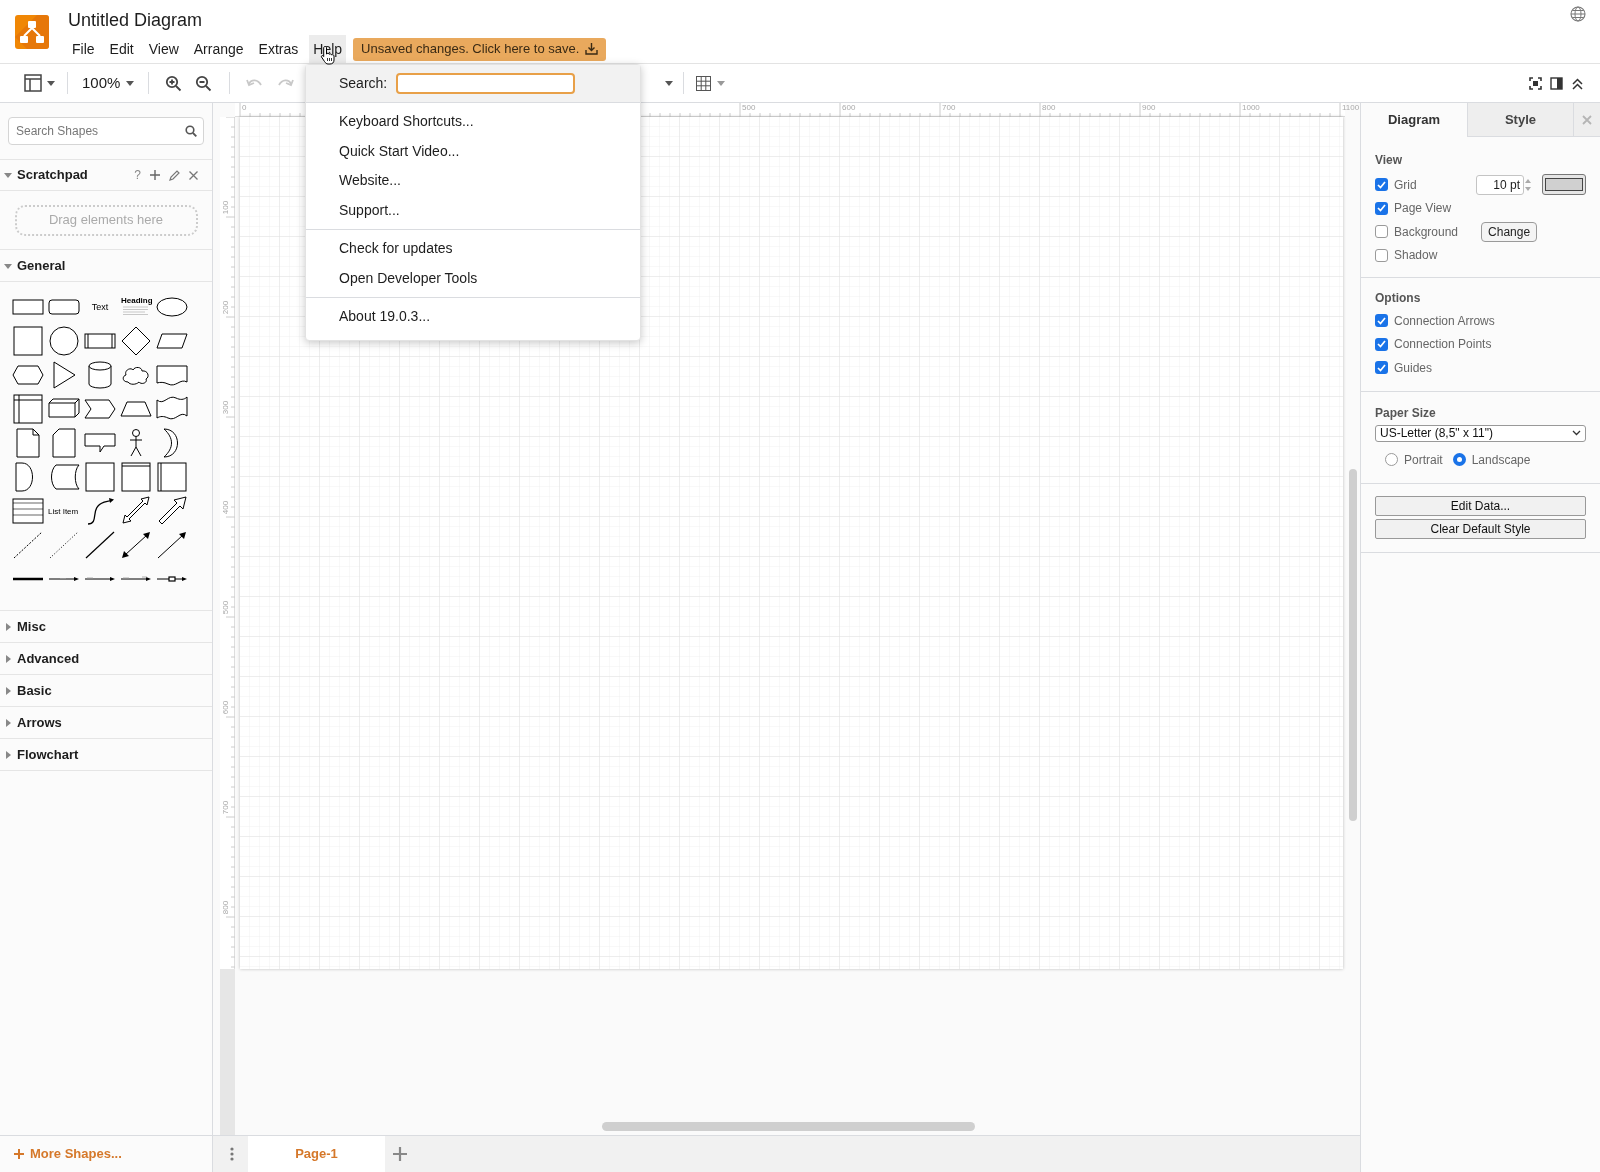 The image size is (1600, 1172). I want to click on ruler-label: 500, so click(749, 107).